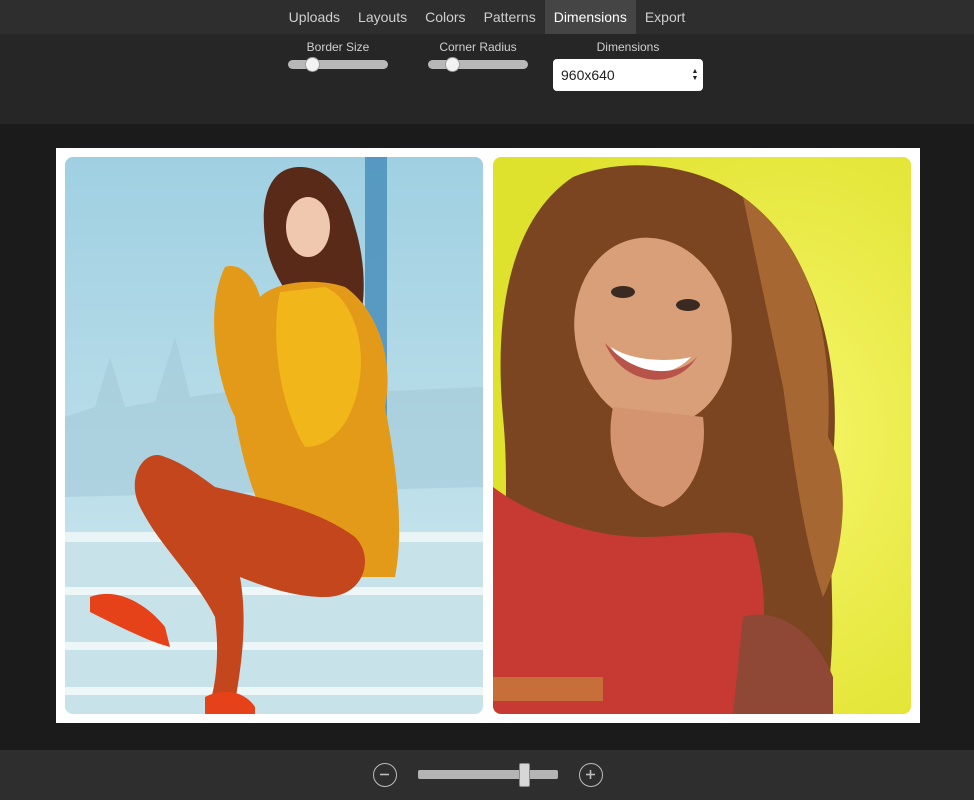 The height and width of the screenshot is (800, 974). I want to click on tab-dimensions: Dimensions, so click(590, 17).